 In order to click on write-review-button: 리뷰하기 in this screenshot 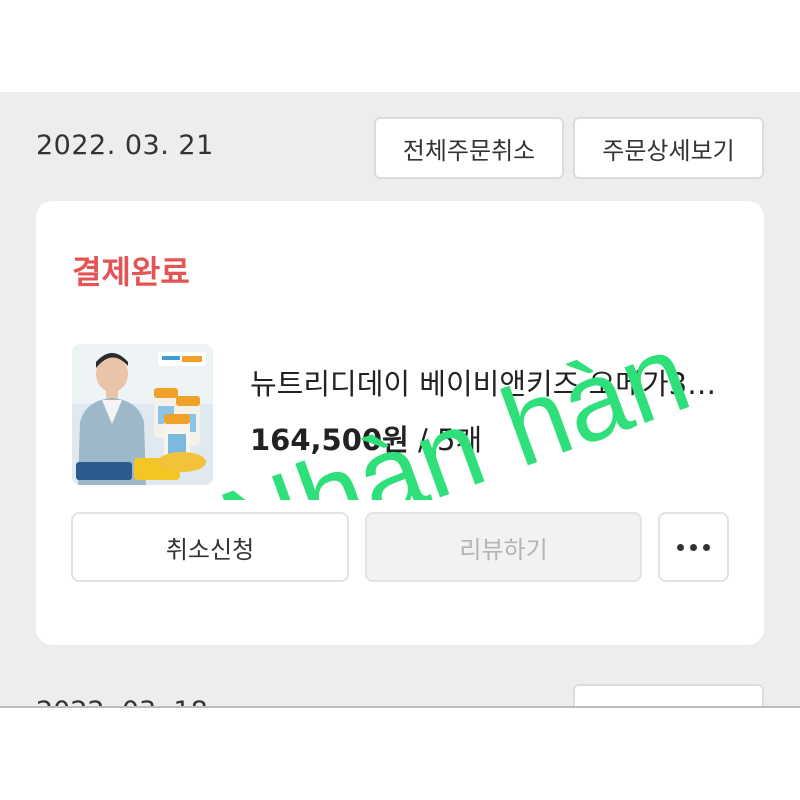, I will do `click(503, 547)`.